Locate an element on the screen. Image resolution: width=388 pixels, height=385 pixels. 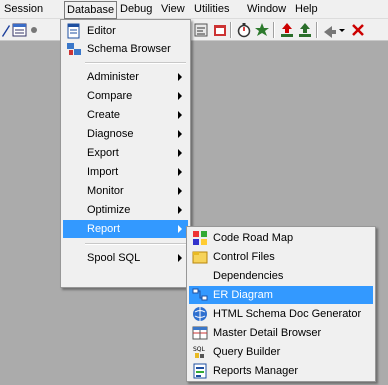
menu-item-report: Report is located at coordinates (125, 229).